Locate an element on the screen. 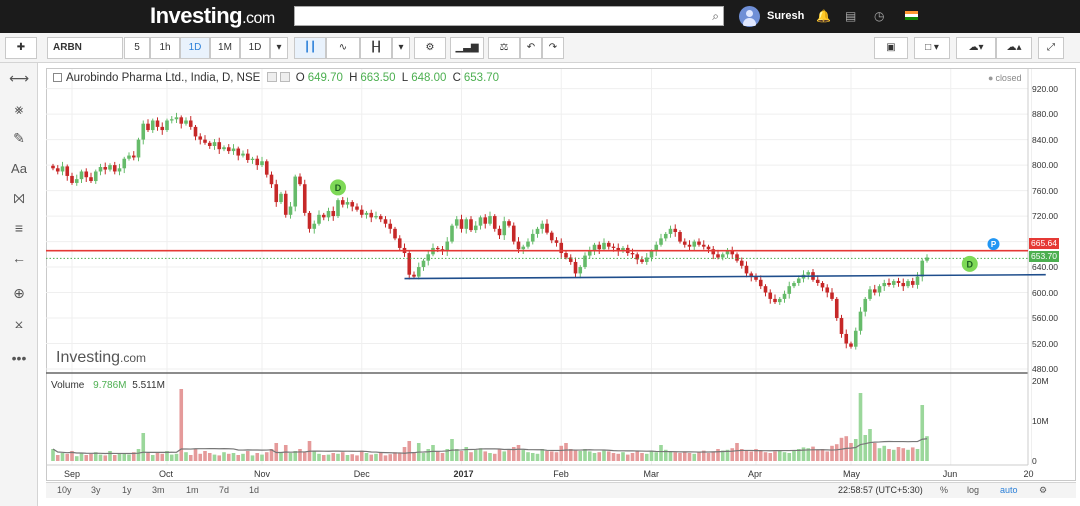 This screenshot has width=1080, height=506. volume-value-2: 5.511M is located at coordinates (148, 385).